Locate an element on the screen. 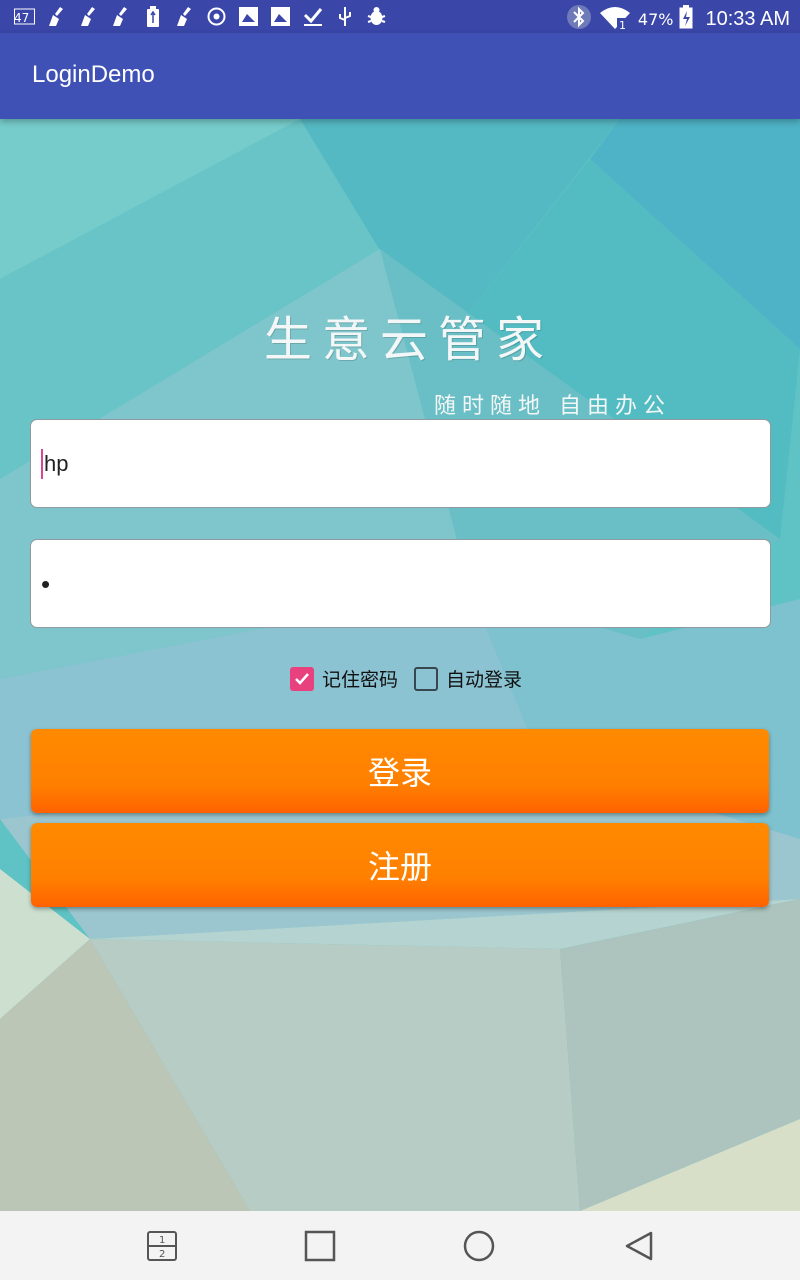 This screenshot has width=800, height=1280. auto-login-checkbox is located at coordinates (426, 678).